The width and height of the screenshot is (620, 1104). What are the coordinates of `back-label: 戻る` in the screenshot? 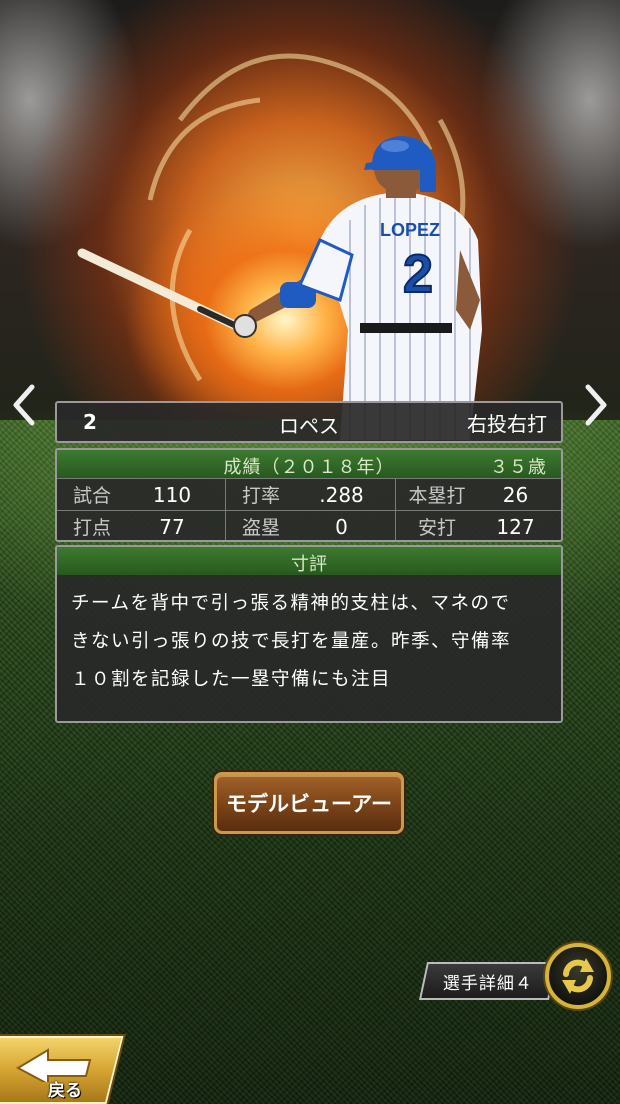 It's located at (65, 1091).